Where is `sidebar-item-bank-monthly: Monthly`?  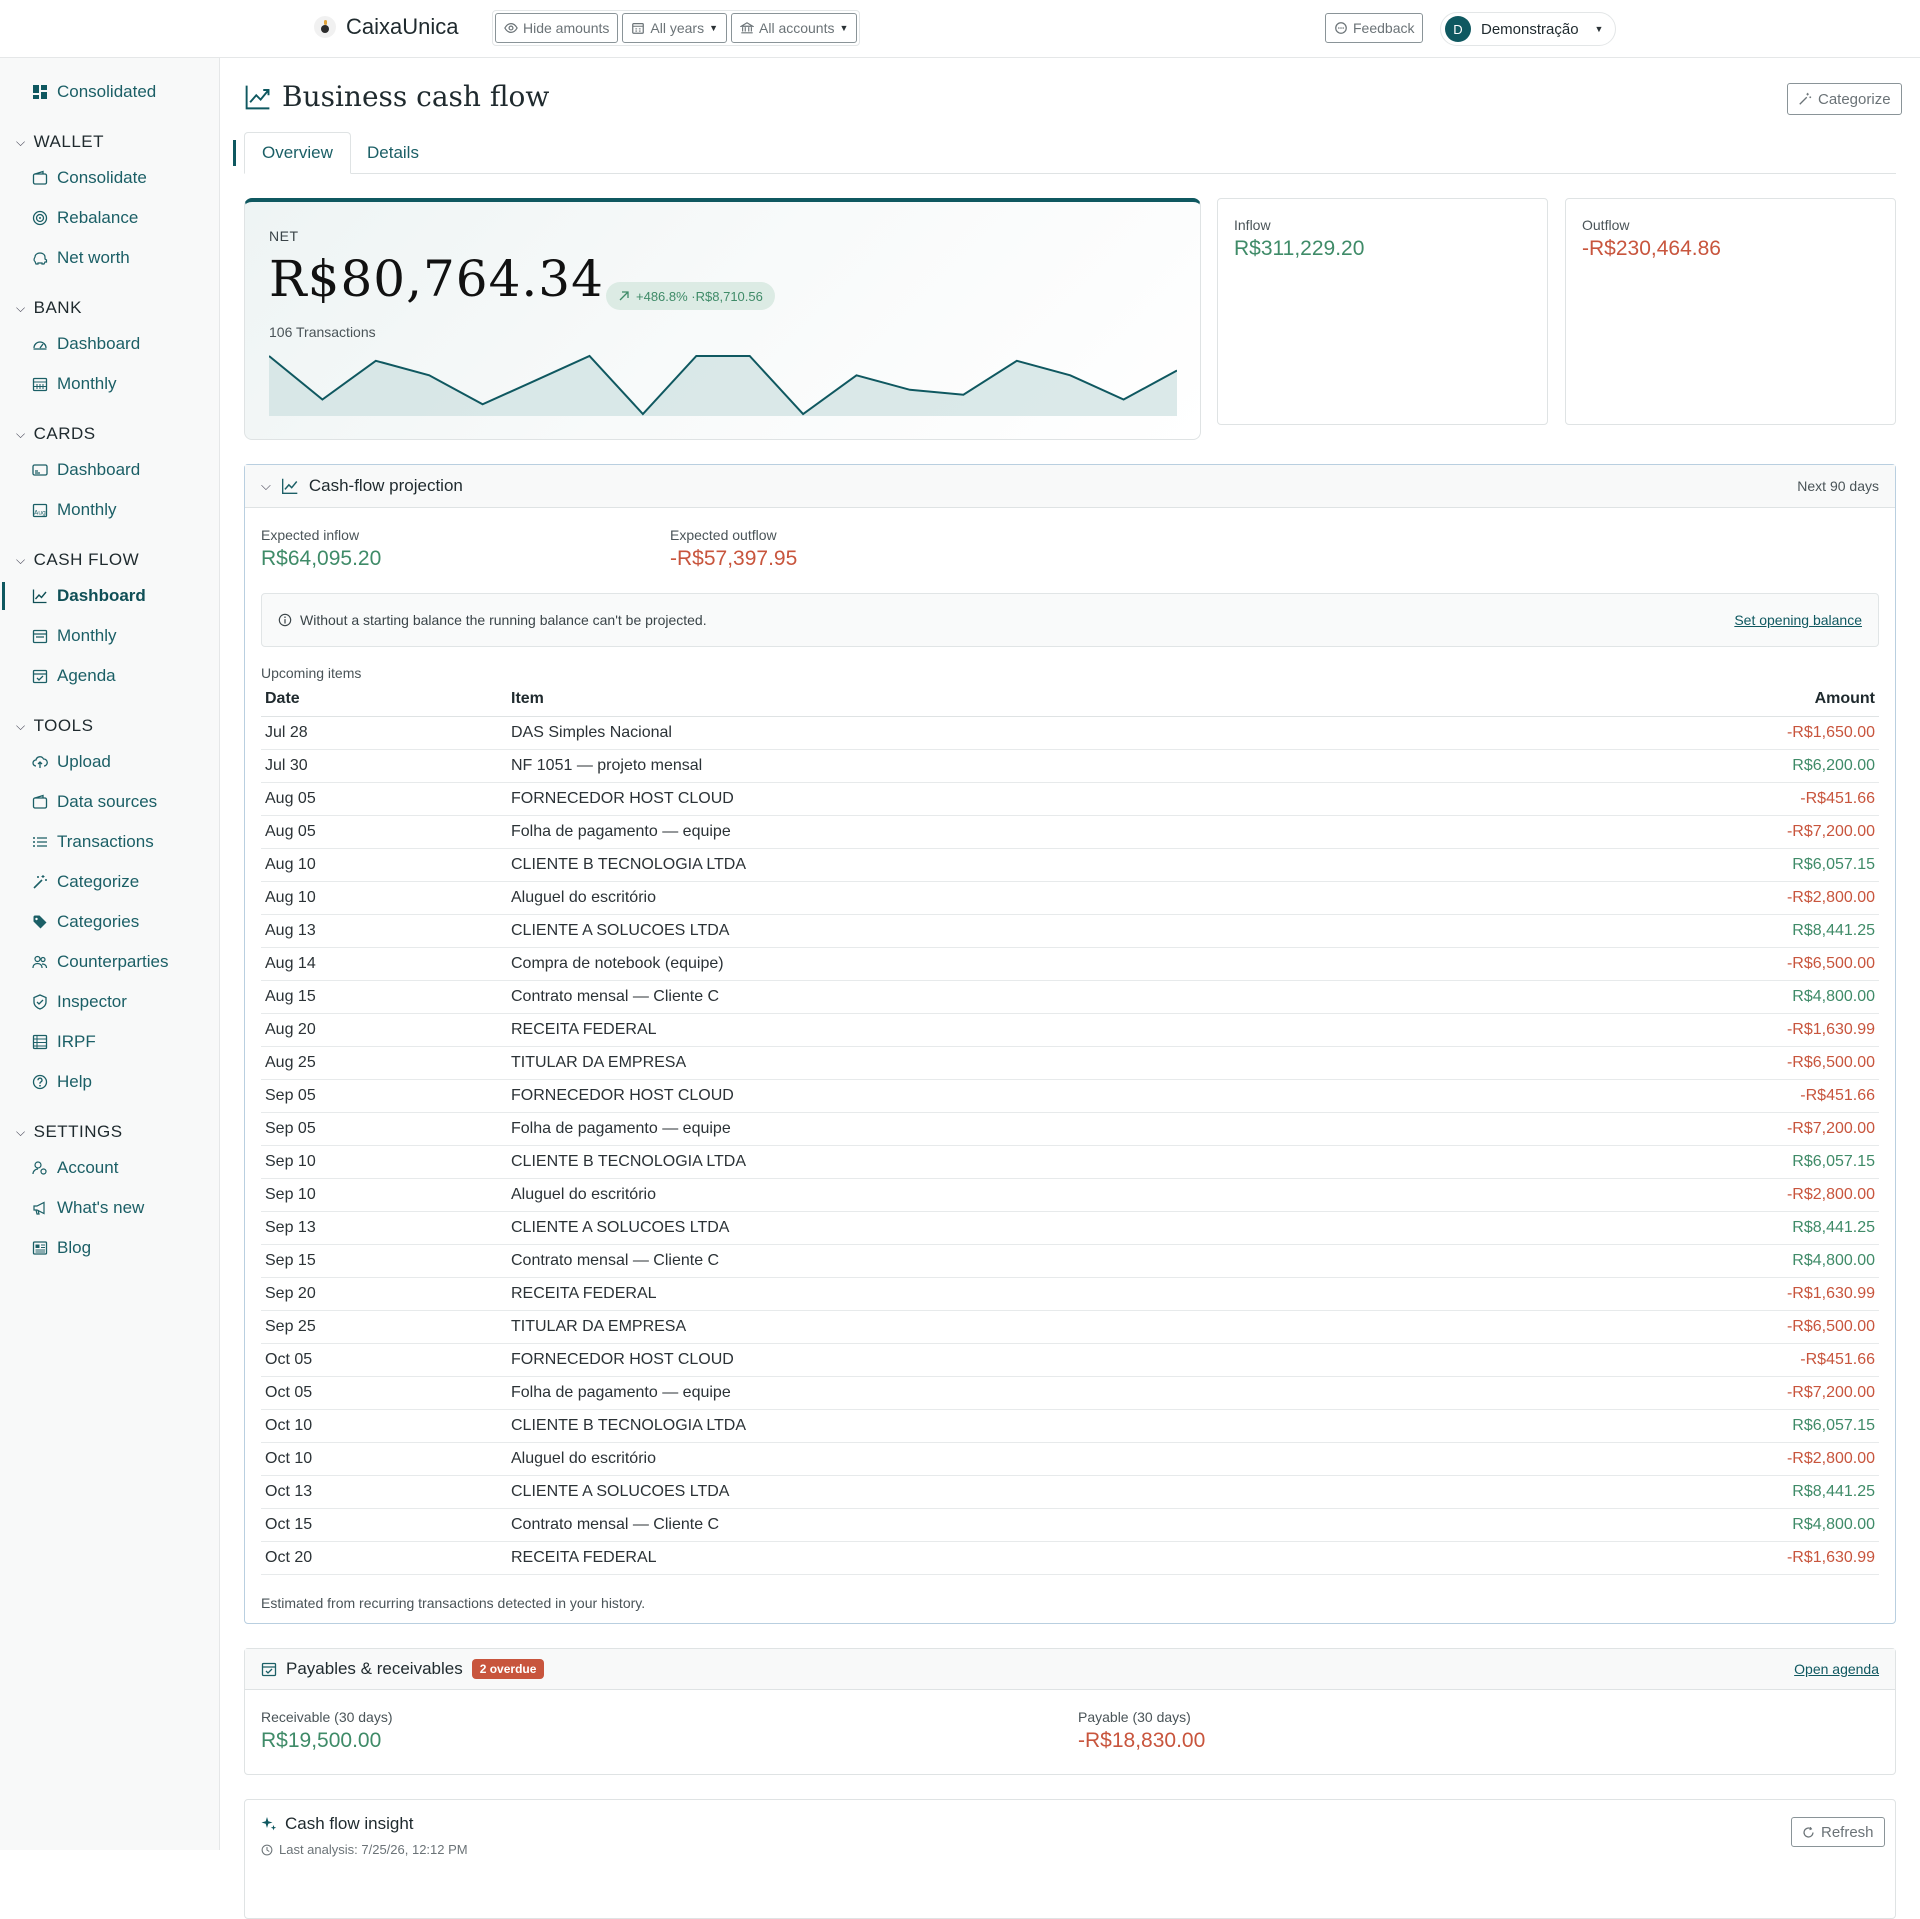 sidebar-item-bank-monthly: Monthly is located at coordinates (74, 384).